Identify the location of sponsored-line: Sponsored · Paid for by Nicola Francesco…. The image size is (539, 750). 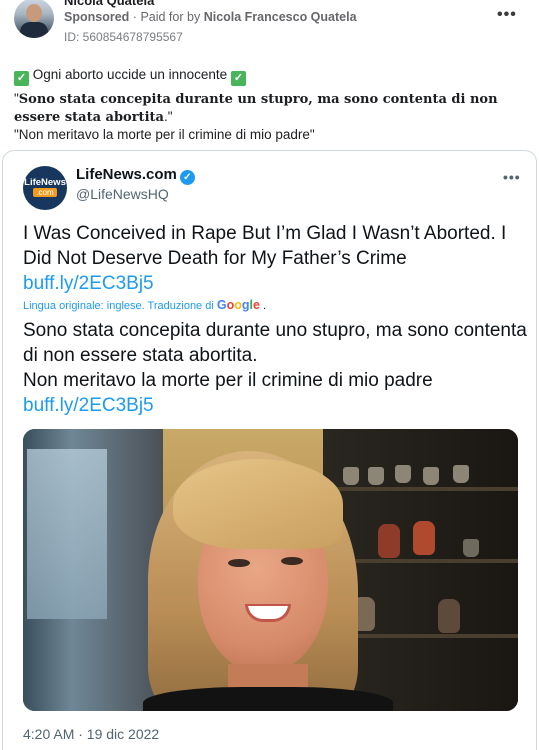
(210, 17).